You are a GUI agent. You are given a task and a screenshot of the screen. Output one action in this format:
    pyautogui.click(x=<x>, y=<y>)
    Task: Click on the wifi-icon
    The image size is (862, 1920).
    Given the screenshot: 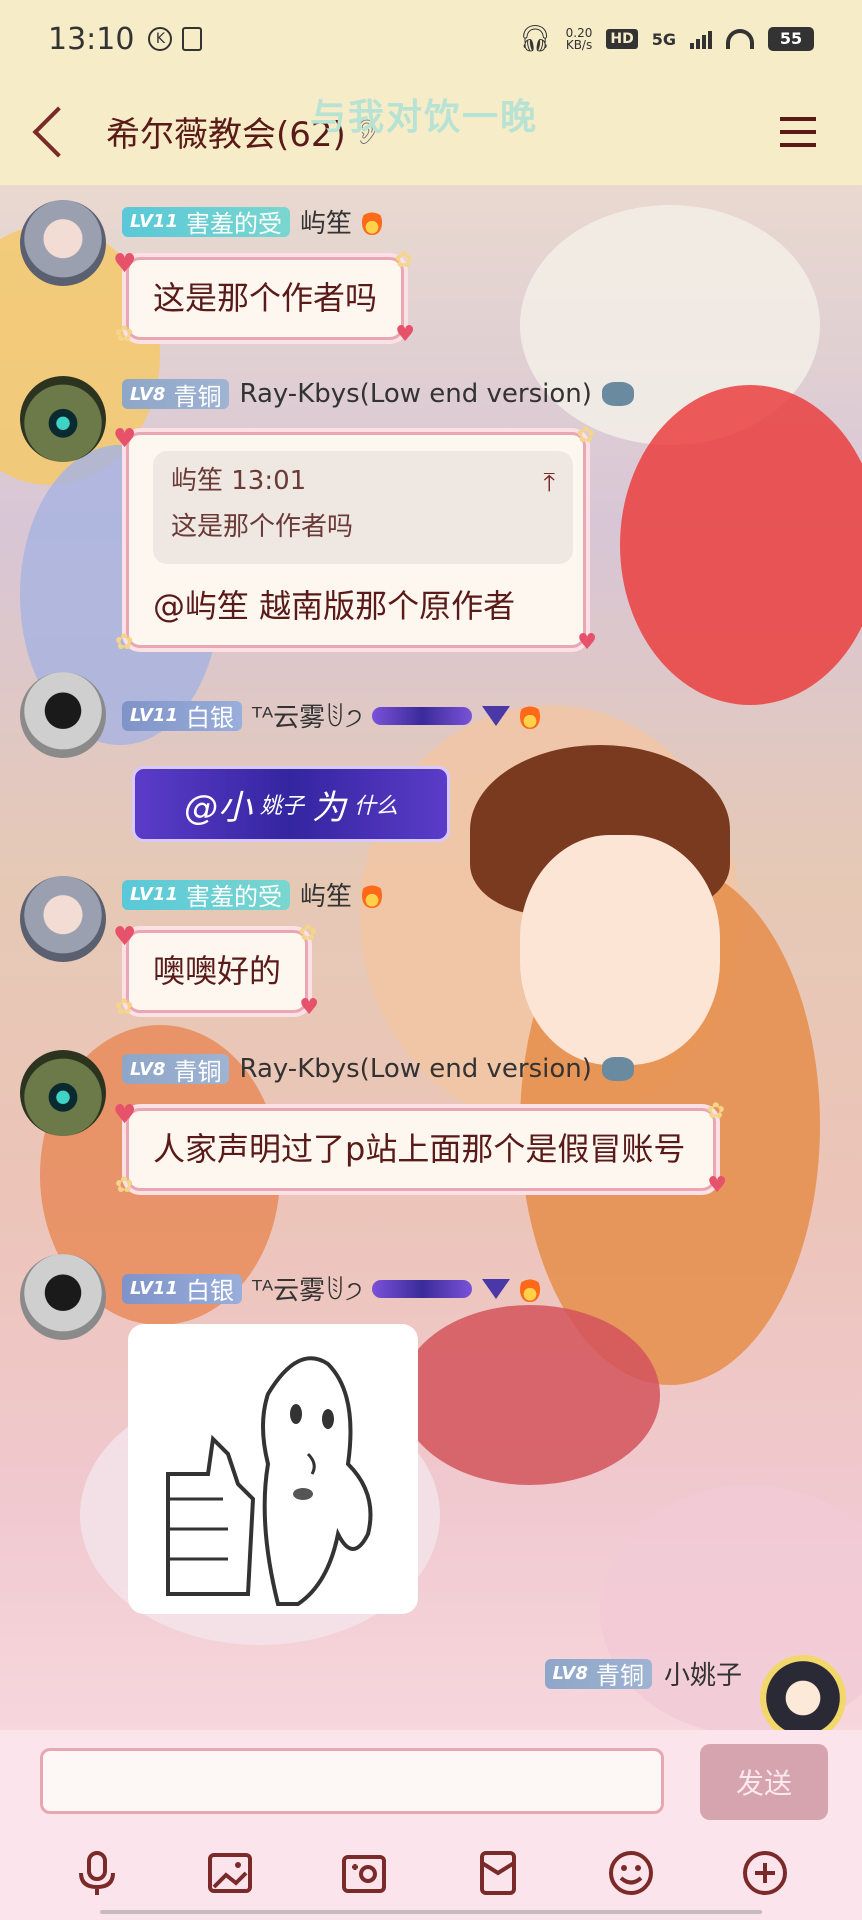 What is the action you would take?
    pyautogui.click(x=740, y=39)
    